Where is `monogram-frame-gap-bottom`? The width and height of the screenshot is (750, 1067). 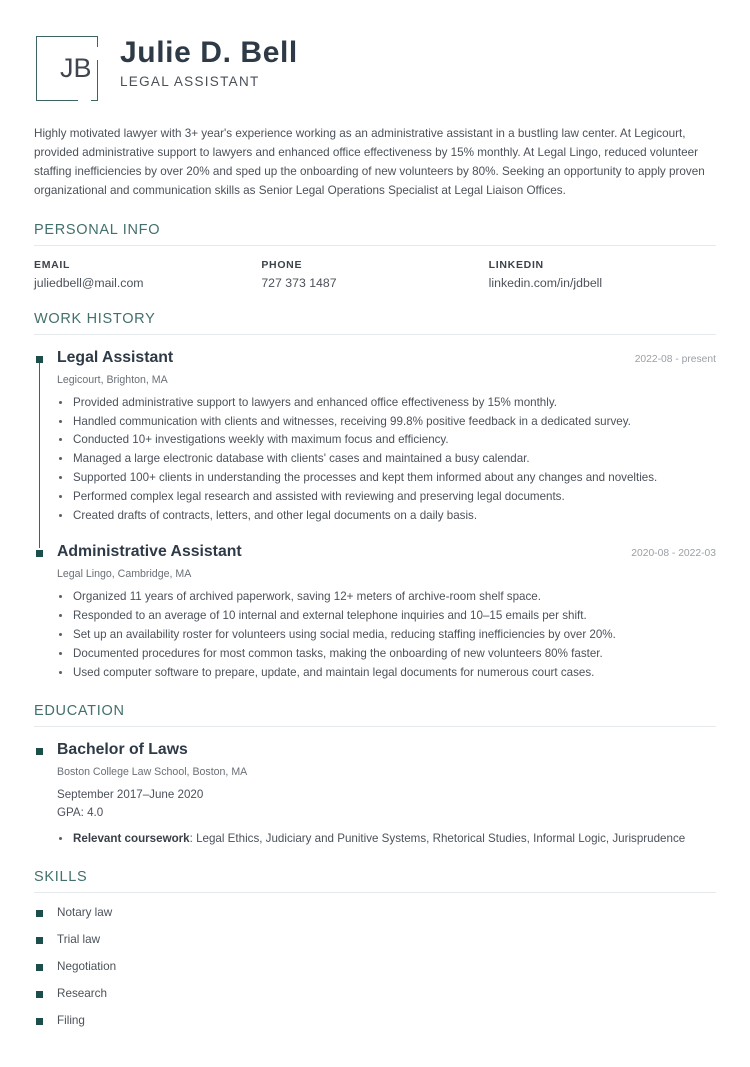 monogram-frame-gap-bottom is located at coordinates (84, 100).